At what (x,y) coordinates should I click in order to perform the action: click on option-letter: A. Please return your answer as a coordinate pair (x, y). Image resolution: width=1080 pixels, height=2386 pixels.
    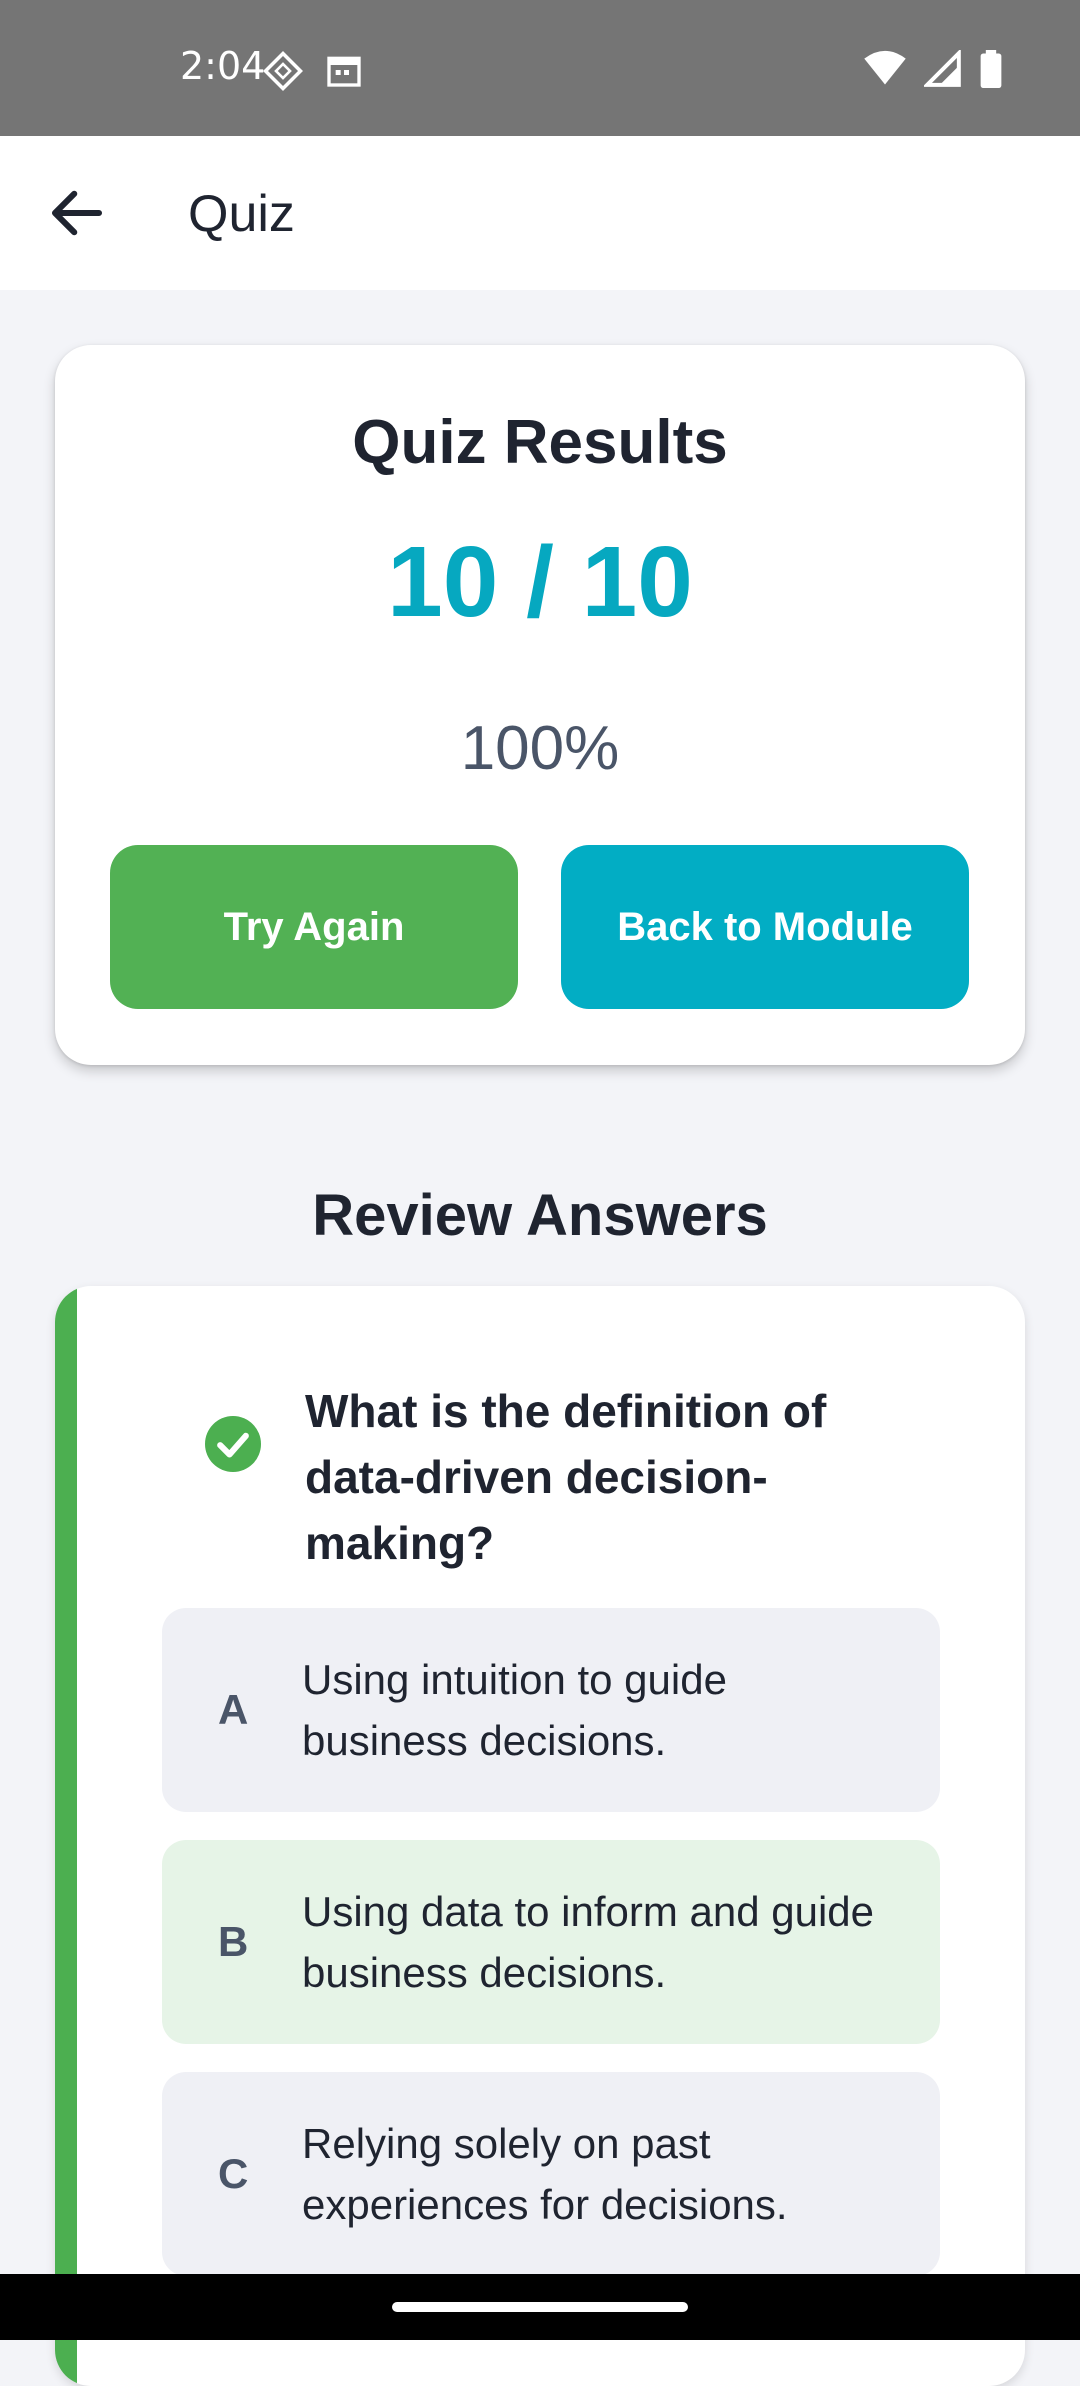
    Looking at the image, I should click on (233, 1709).